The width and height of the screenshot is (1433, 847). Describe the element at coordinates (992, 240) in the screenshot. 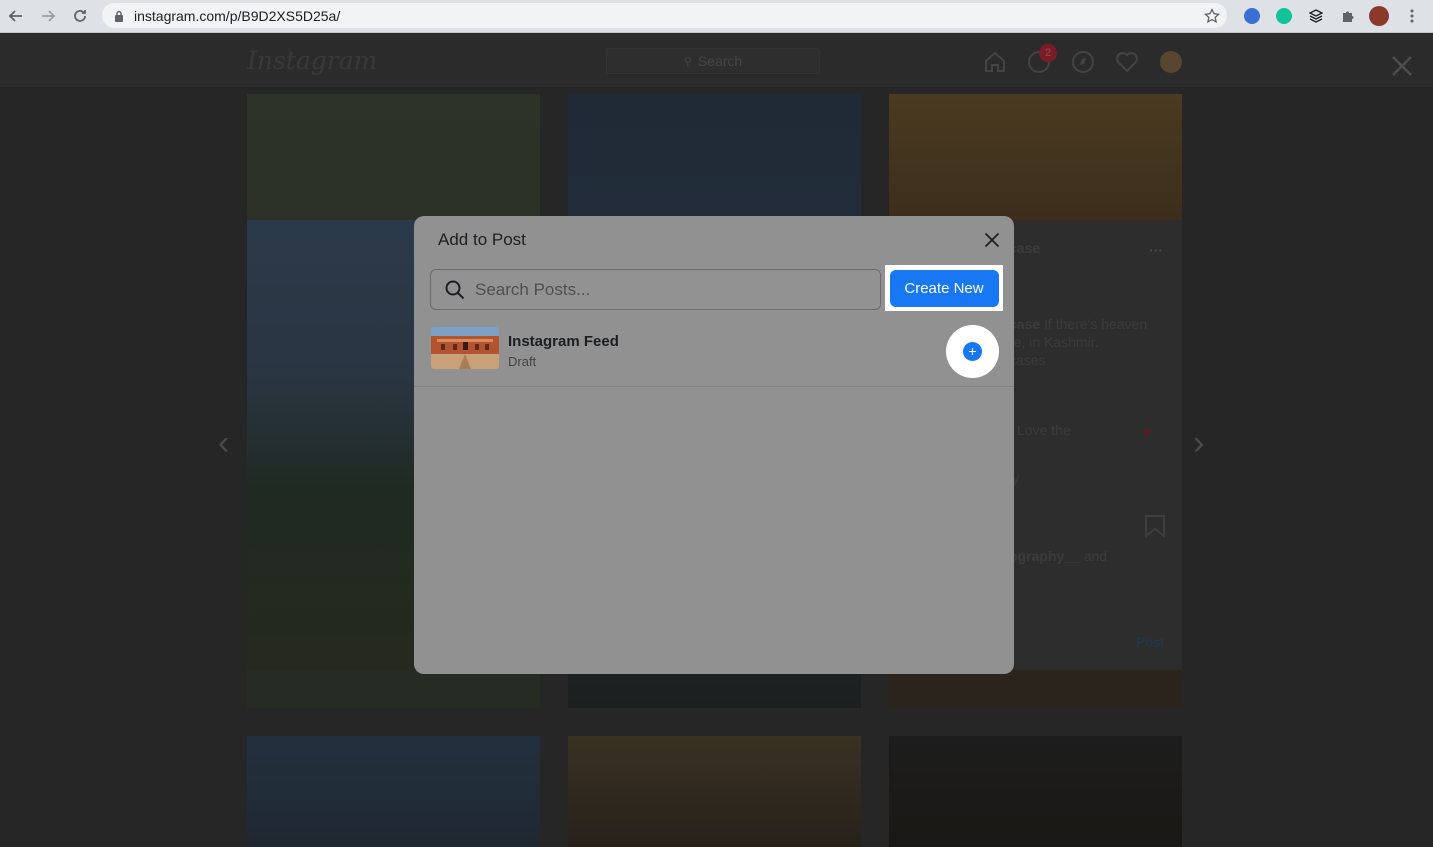

I see `close-icon` at that location.